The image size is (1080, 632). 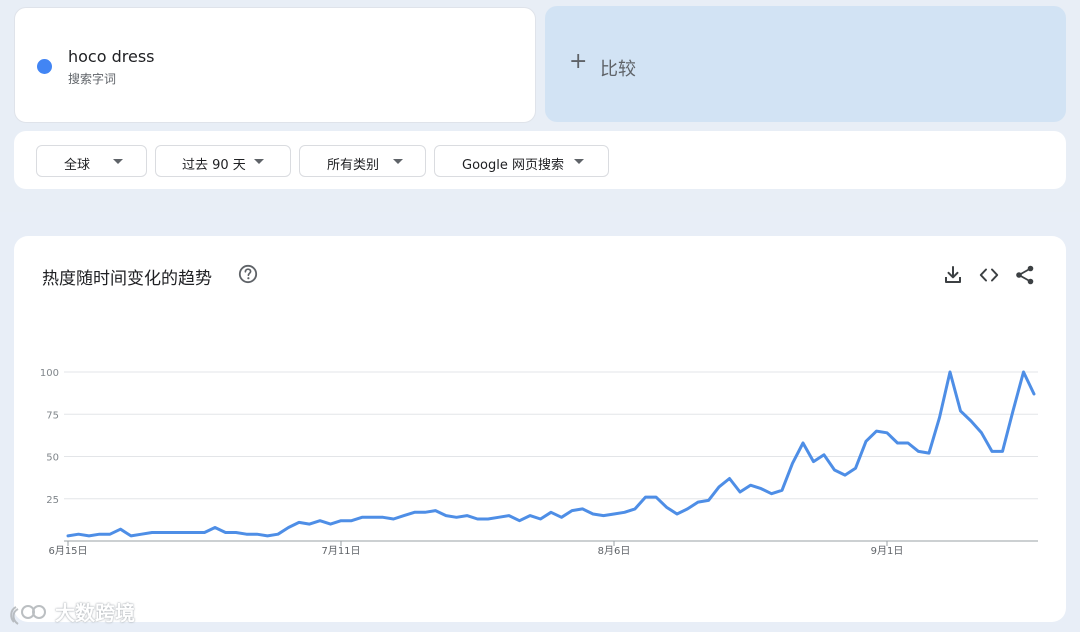 I want to click on watermark-logo-icon, so click(x=28, y=614).